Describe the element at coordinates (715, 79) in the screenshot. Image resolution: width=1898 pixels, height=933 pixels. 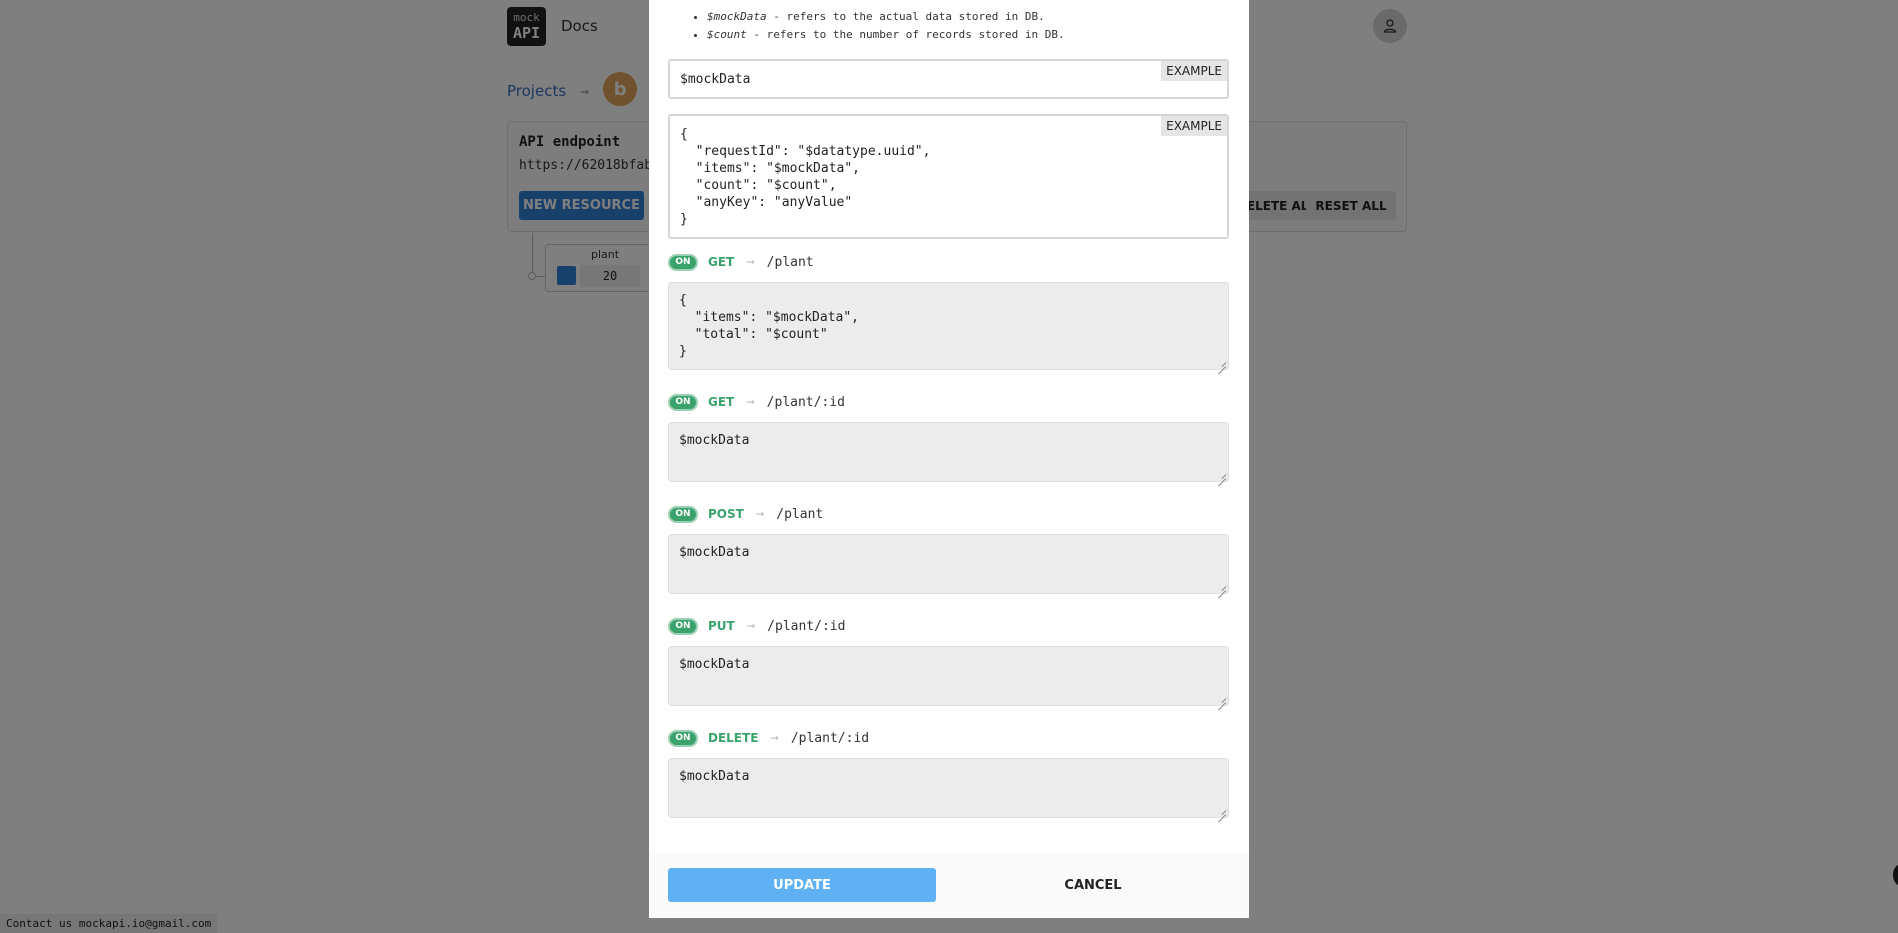
I see `object-template-value: $mockData` at that location.